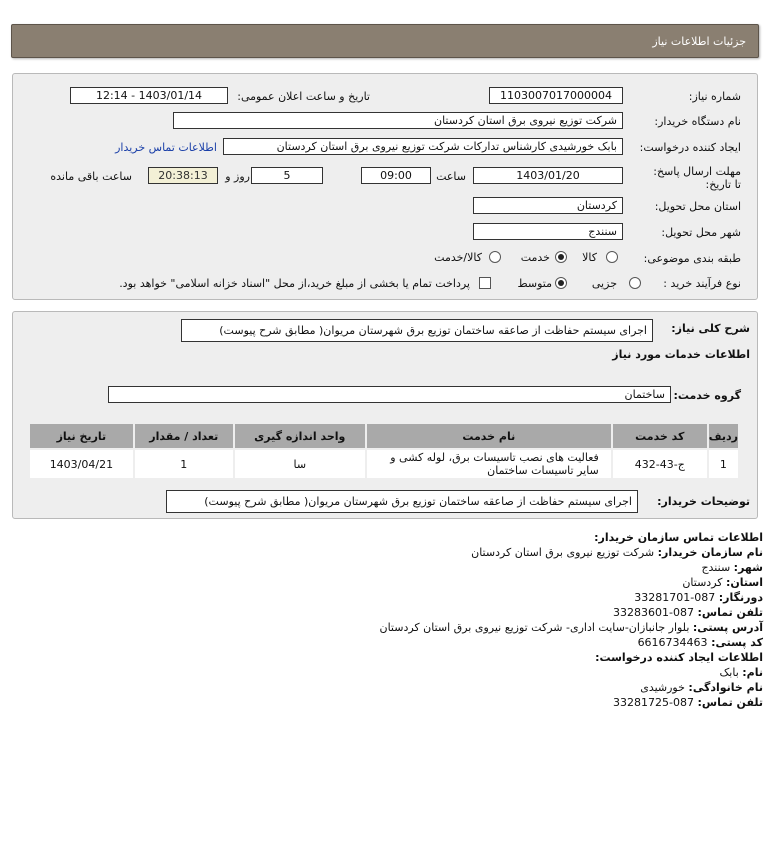 This screenshot has height=845, width=770. Describe the element at coordinates (396, 175) in the screenshot. I see `deadline-time-field: 09:00` at that location.